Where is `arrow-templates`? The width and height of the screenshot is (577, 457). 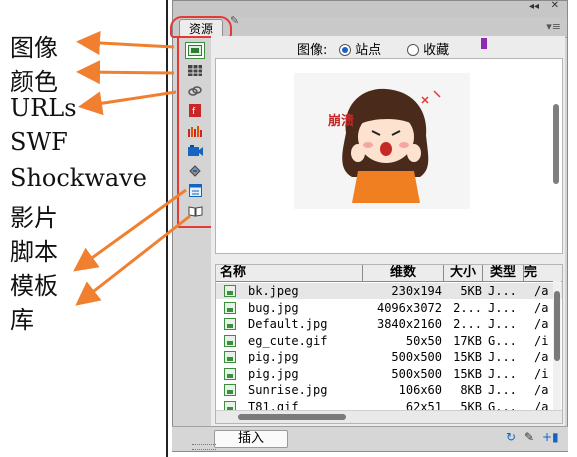
arrow-templates is located at coordinates (130, 230).